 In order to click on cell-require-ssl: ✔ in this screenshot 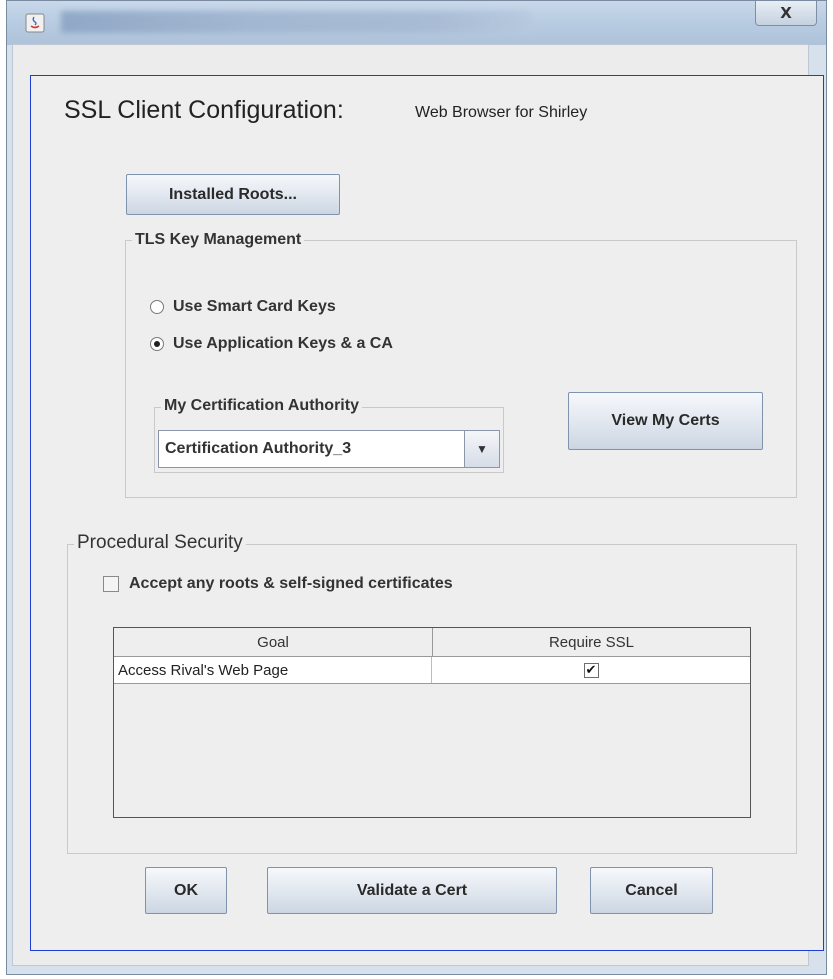, I will do `click(591, 670)`.